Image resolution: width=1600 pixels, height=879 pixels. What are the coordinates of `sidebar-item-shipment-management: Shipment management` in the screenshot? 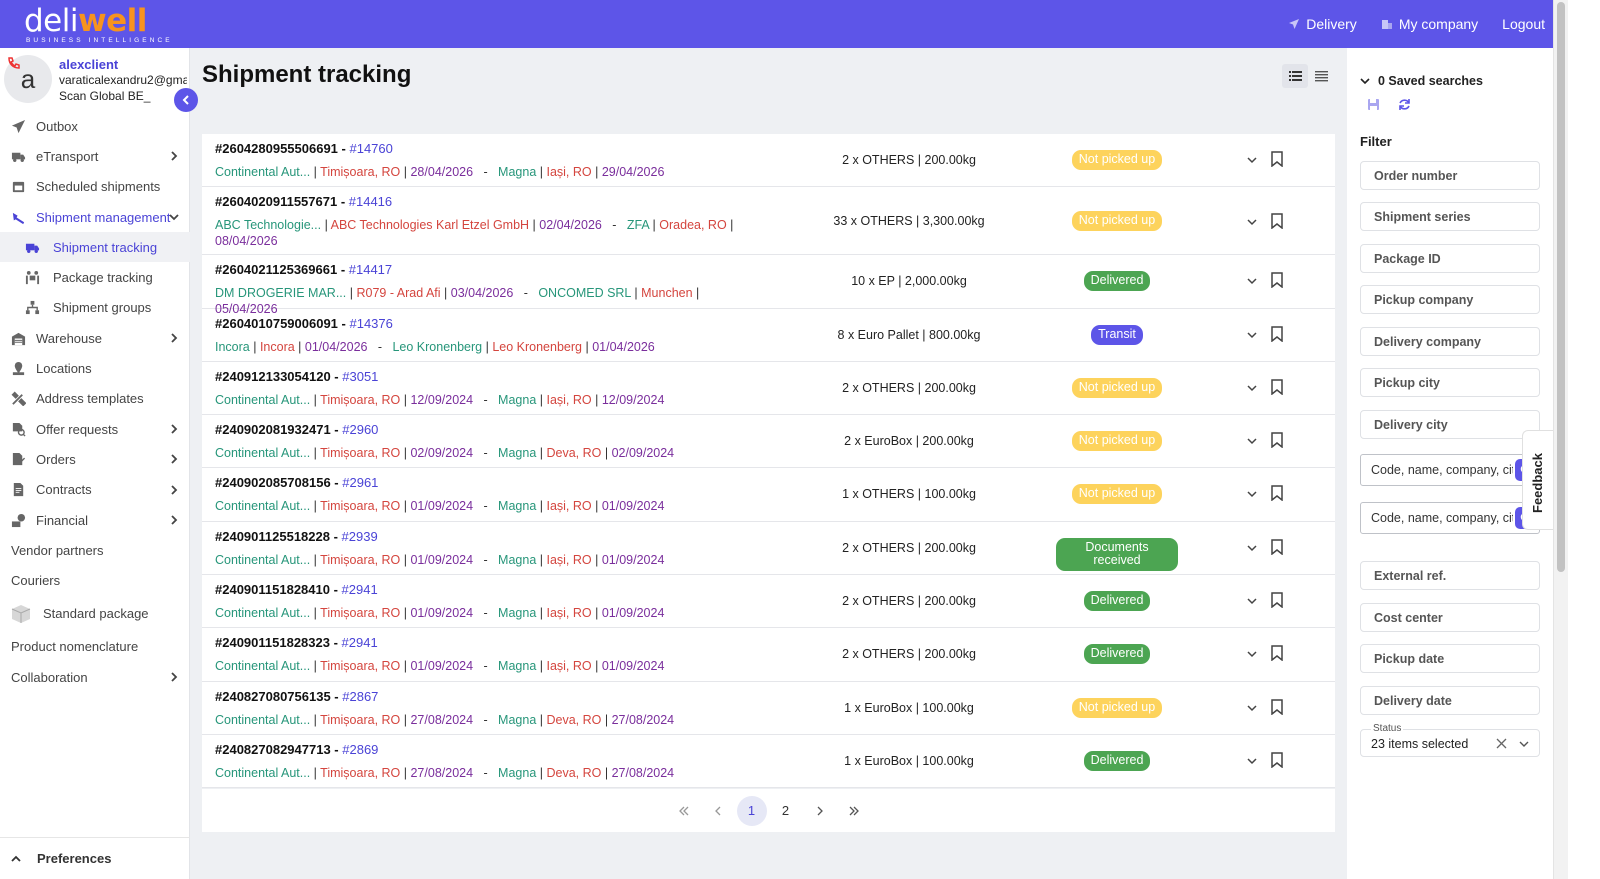 It's located at (95, 217).